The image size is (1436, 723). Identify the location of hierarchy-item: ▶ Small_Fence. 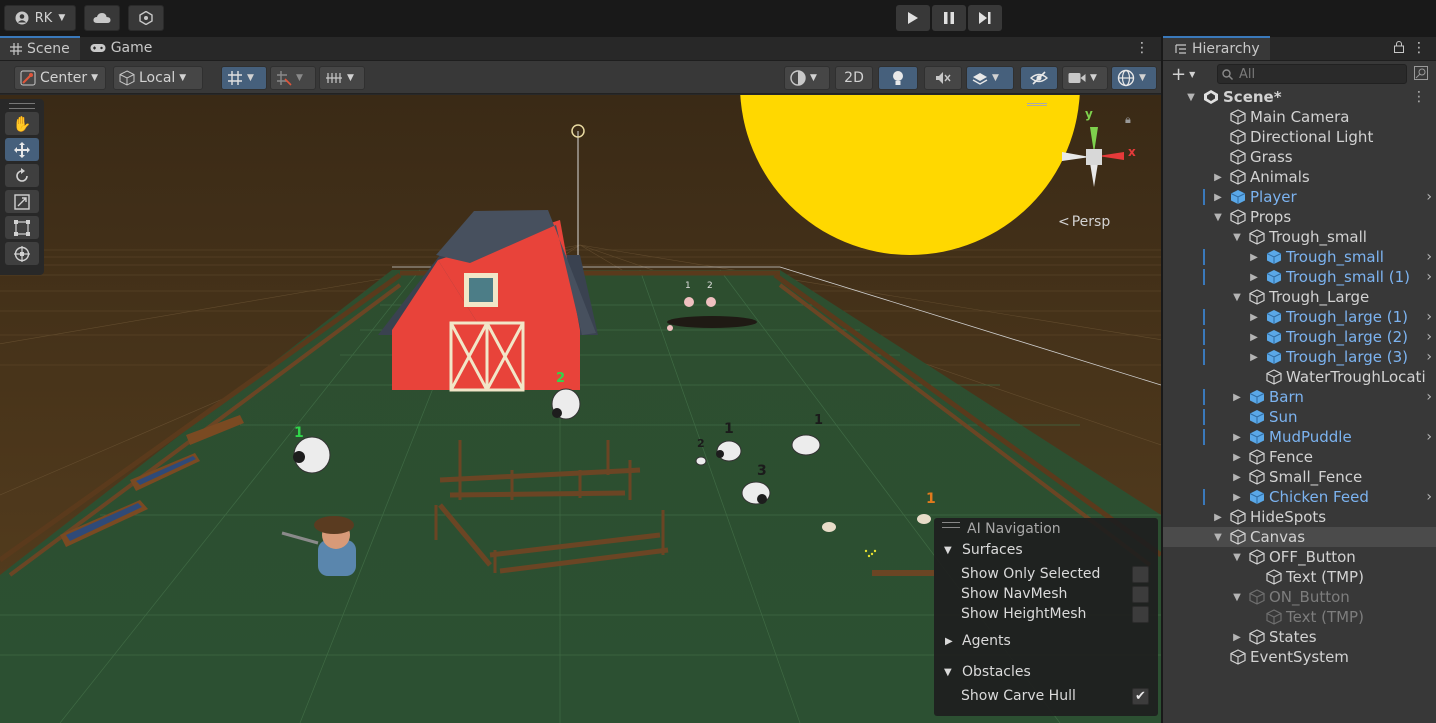
(1299, 477).